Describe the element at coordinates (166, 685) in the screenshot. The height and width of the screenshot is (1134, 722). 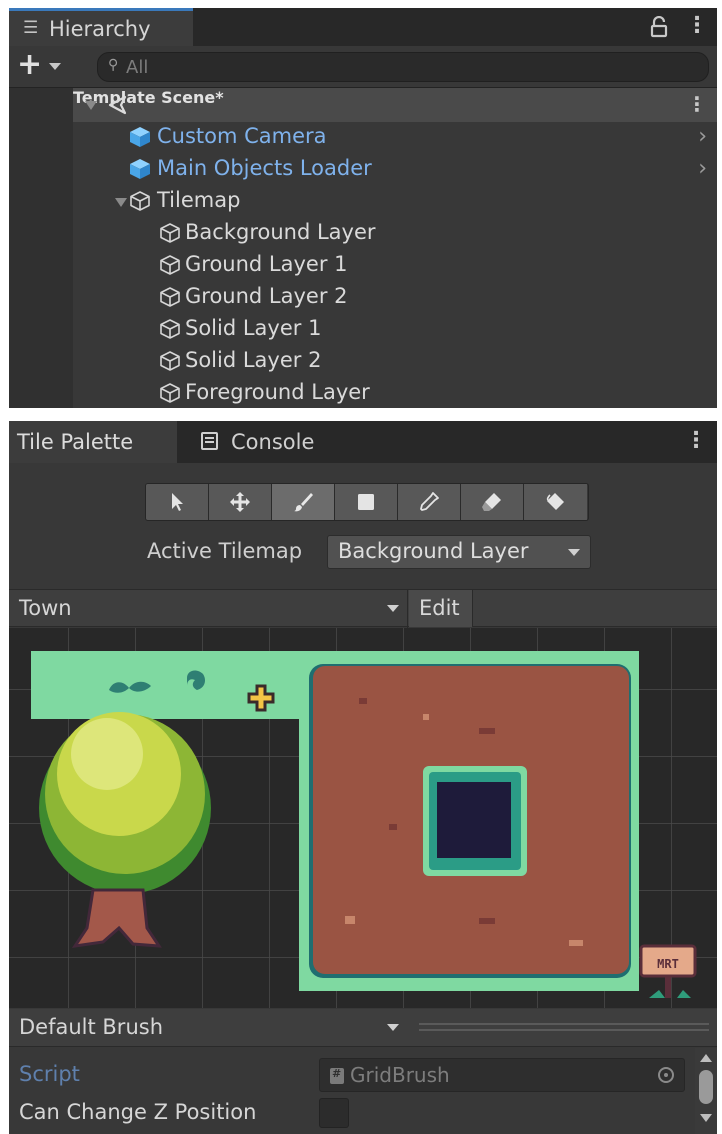
I see `grass-tiles` at that location.